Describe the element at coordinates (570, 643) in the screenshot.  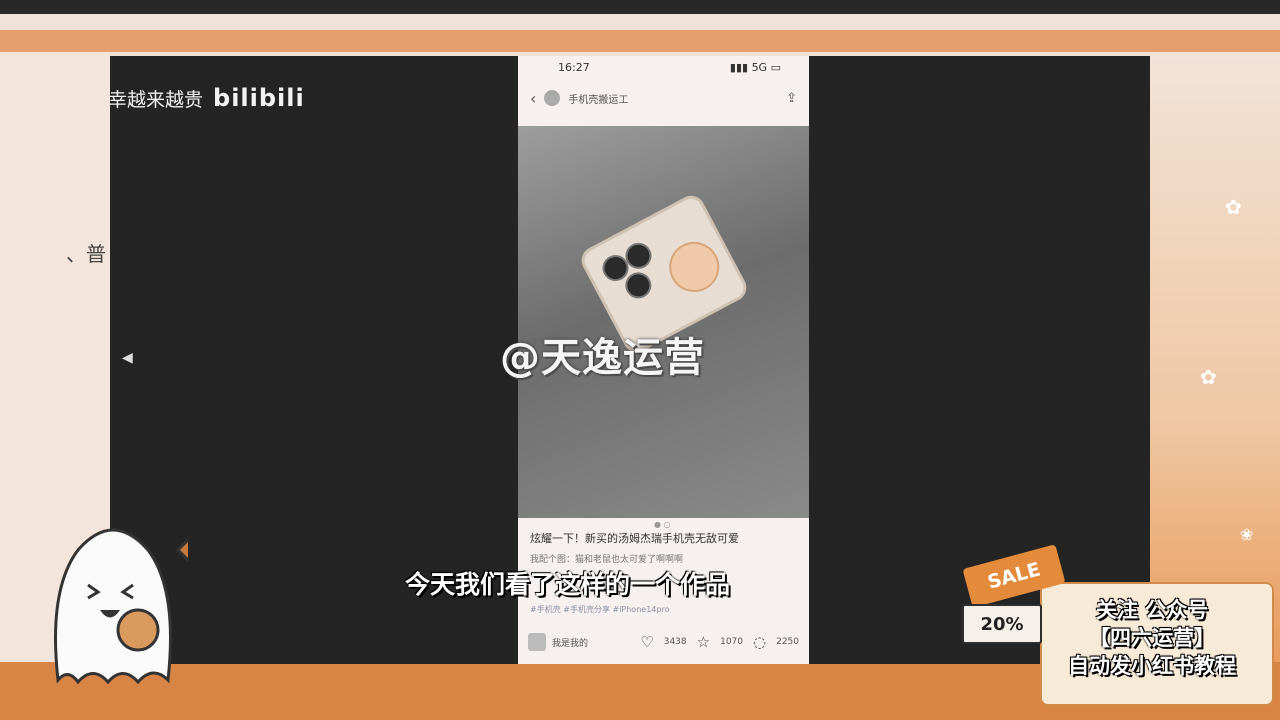
I see `author-name: 我是我的` at that location.